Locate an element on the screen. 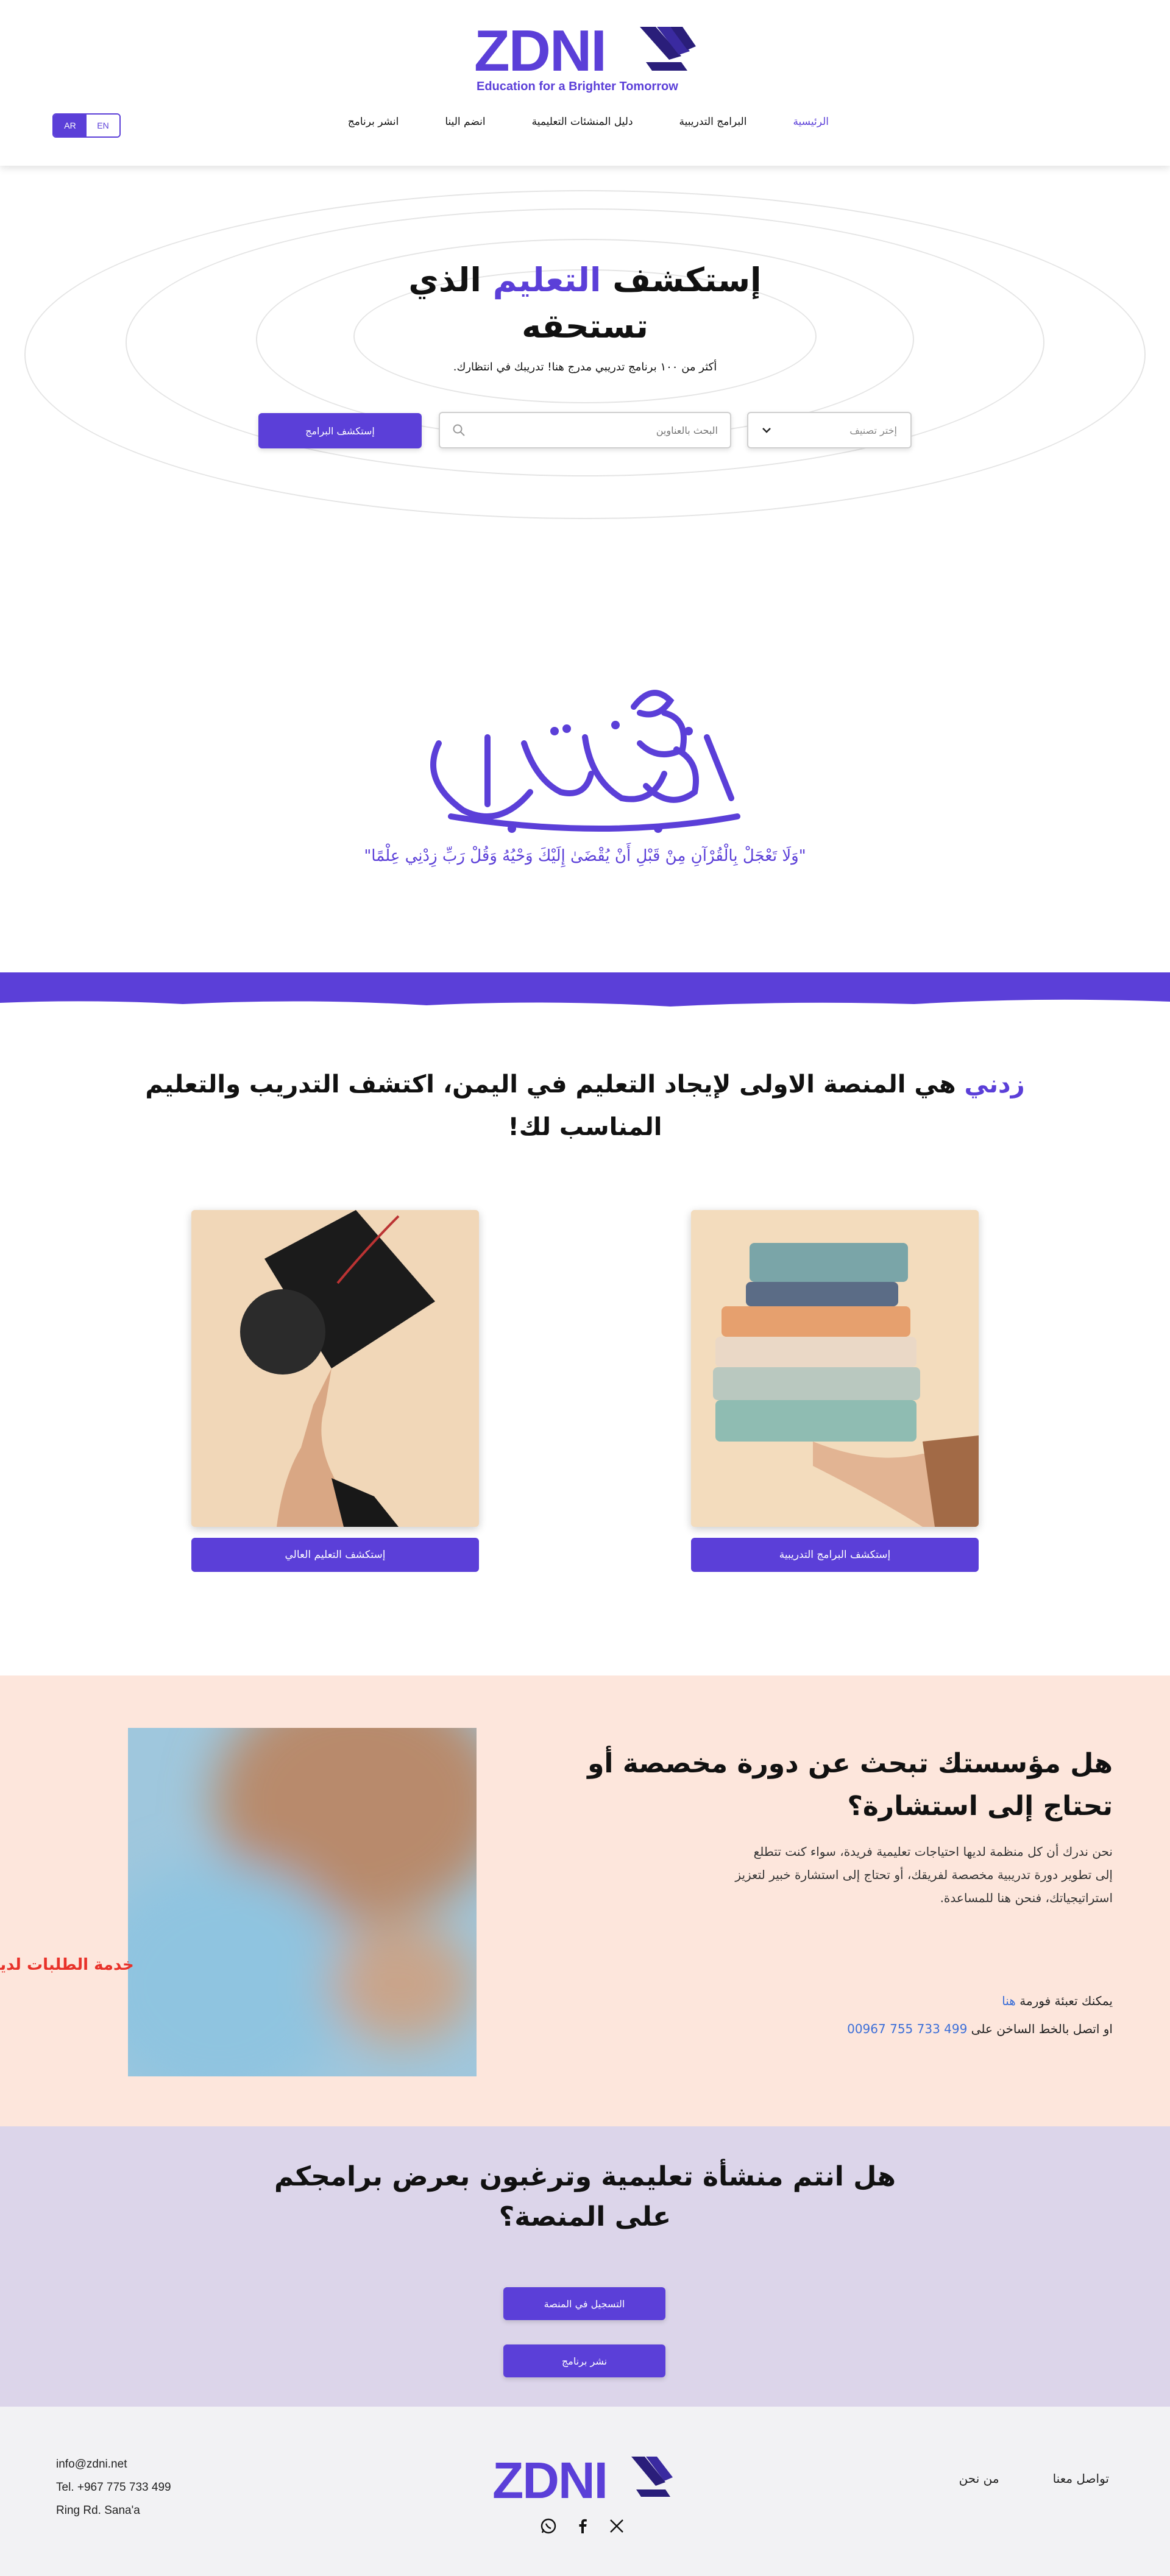 The height and width of the screenshot is (2576, 1170). footer-address: Ring Rd. Sana'a is located at coordinates (98, 2510).